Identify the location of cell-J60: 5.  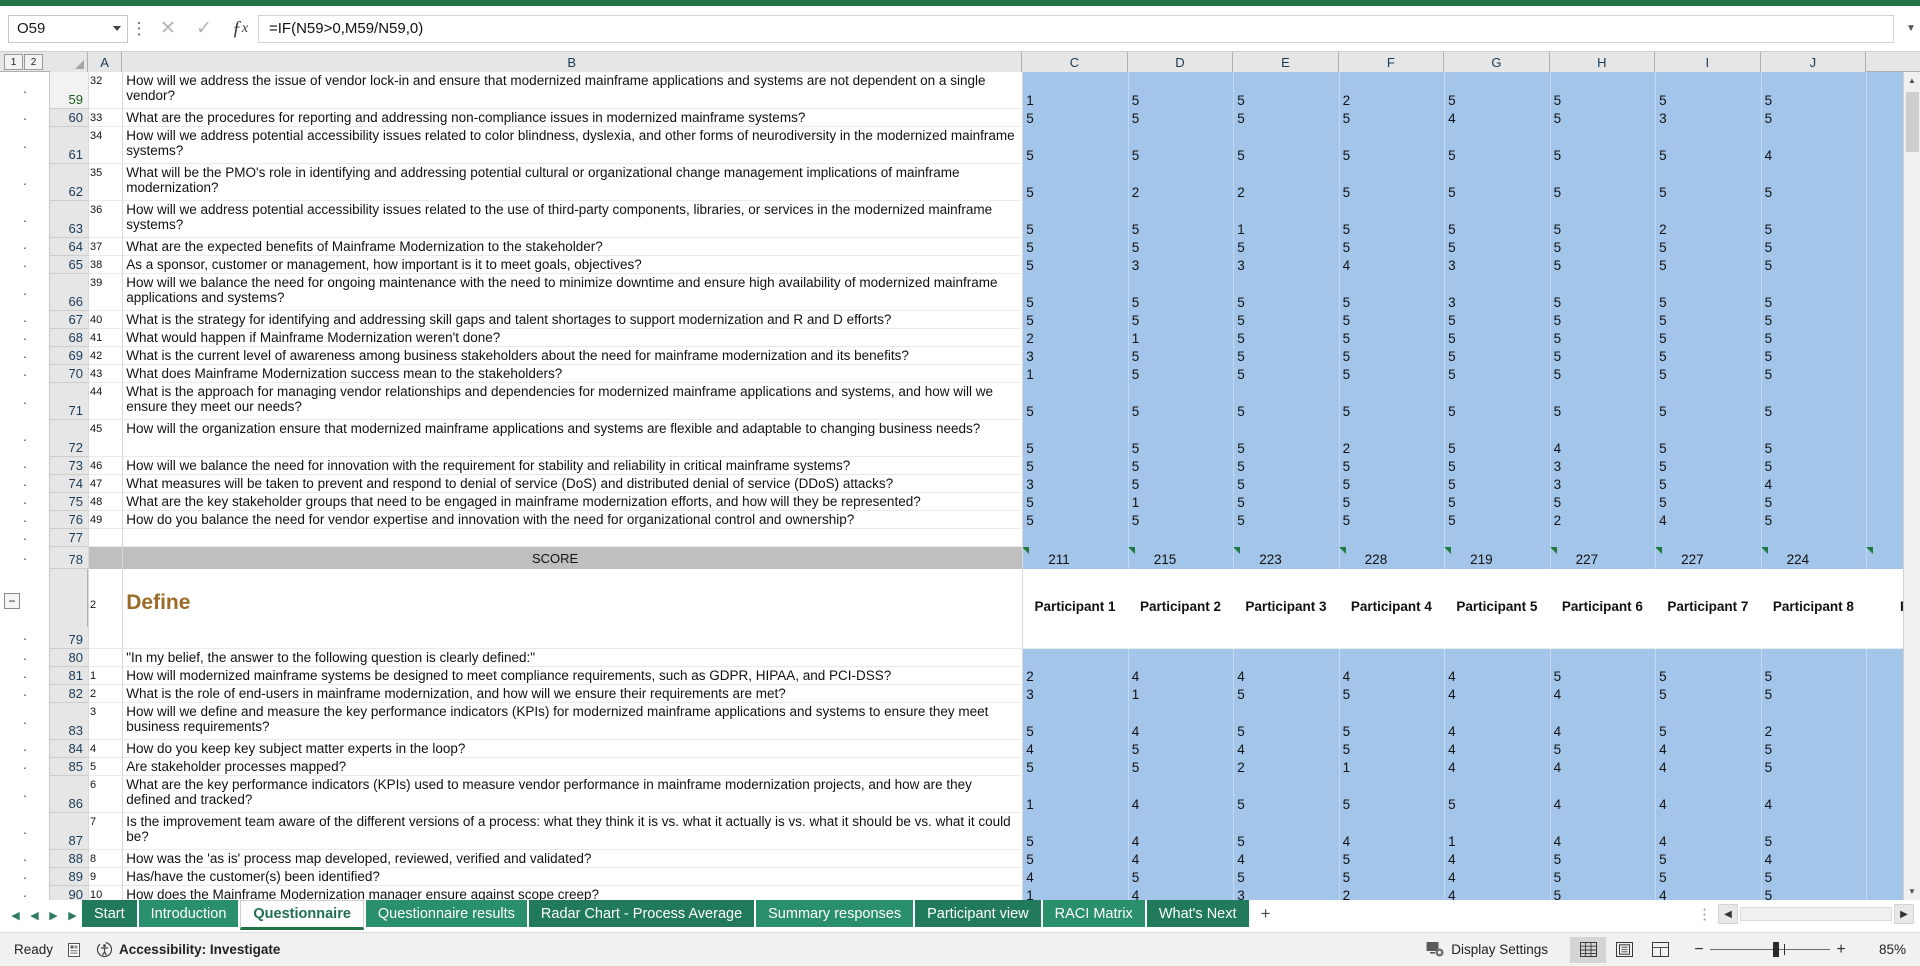
(1813, 118).